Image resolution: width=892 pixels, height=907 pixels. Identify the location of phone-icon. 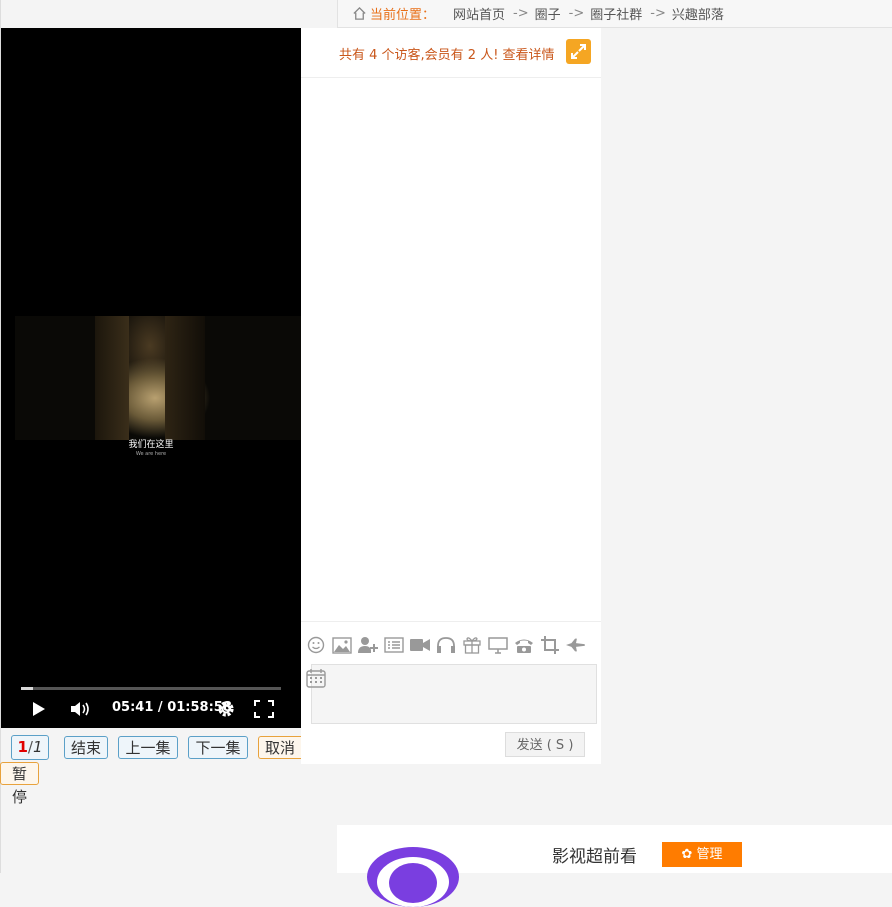
(524, 645).